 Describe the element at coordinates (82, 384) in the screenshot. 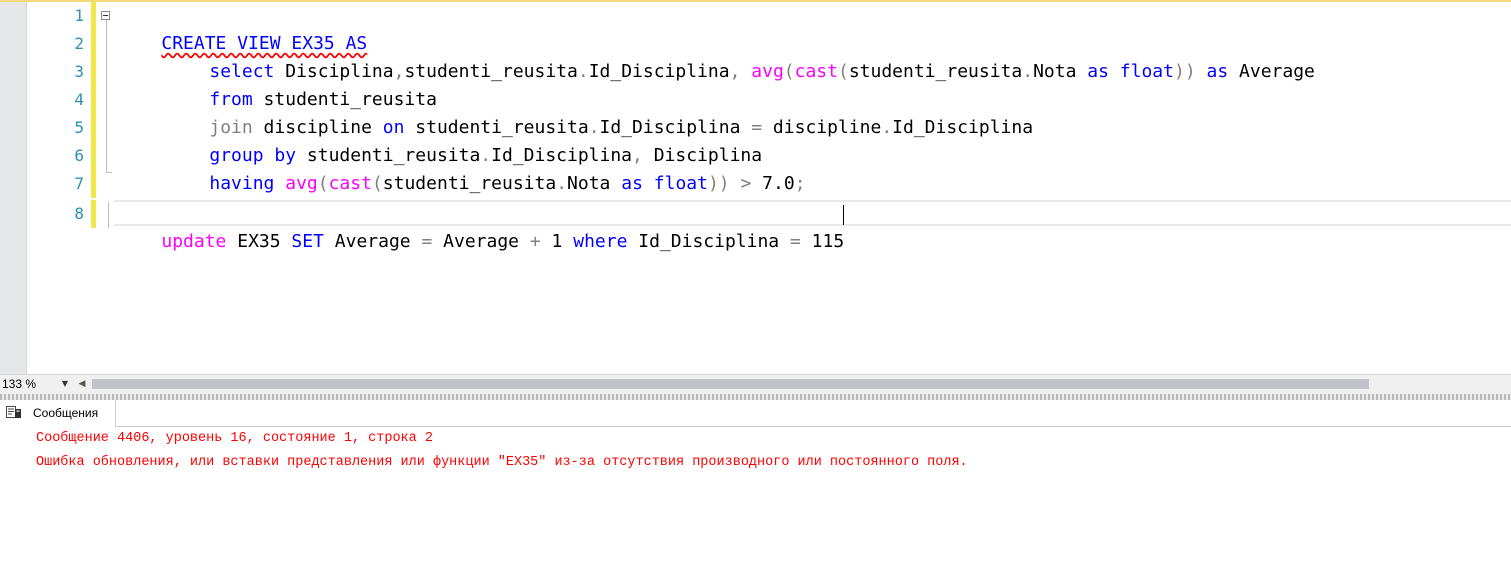

I see `scroll-left-icon: ◀` at that location.